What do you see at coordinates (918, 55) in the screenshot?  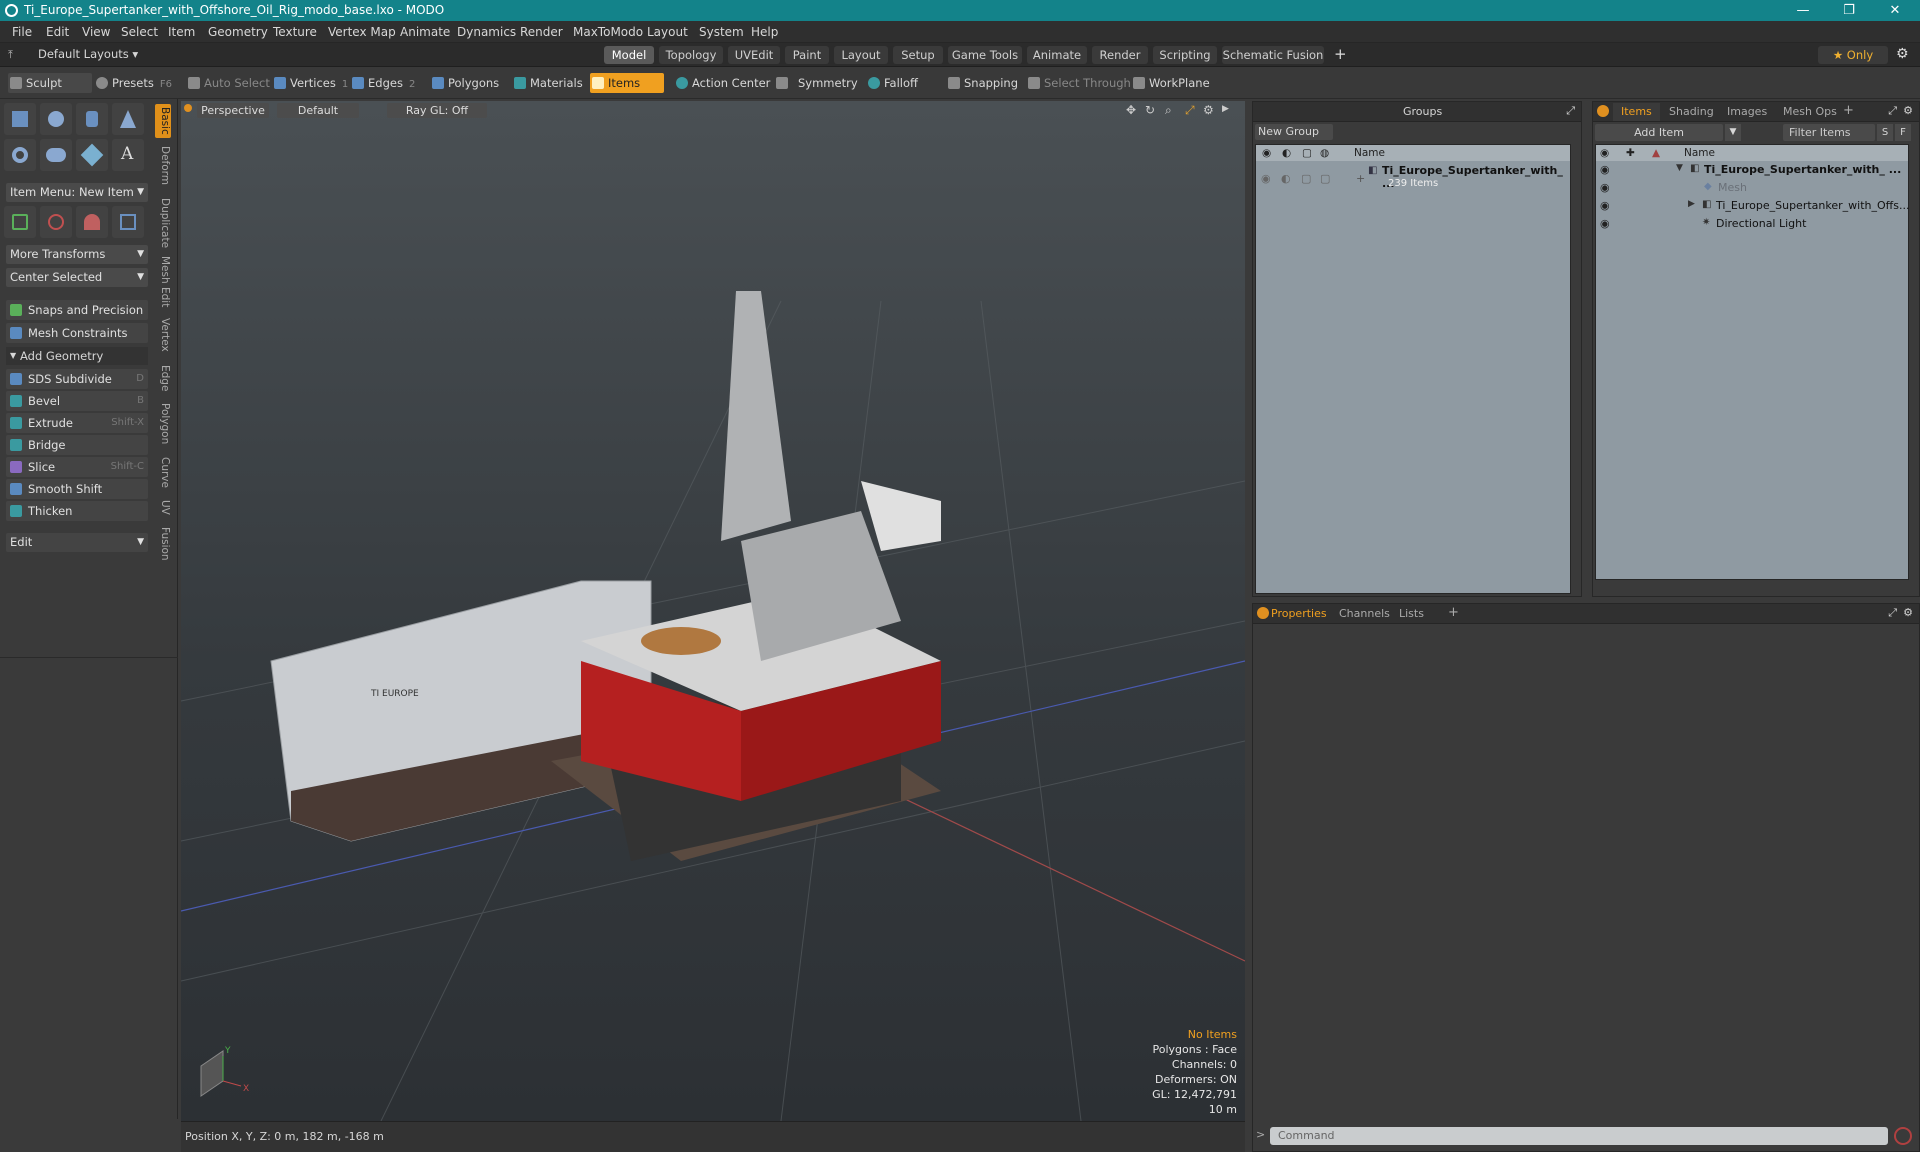 I see `tab-setup: Setup` at bounding box center [918, 55].